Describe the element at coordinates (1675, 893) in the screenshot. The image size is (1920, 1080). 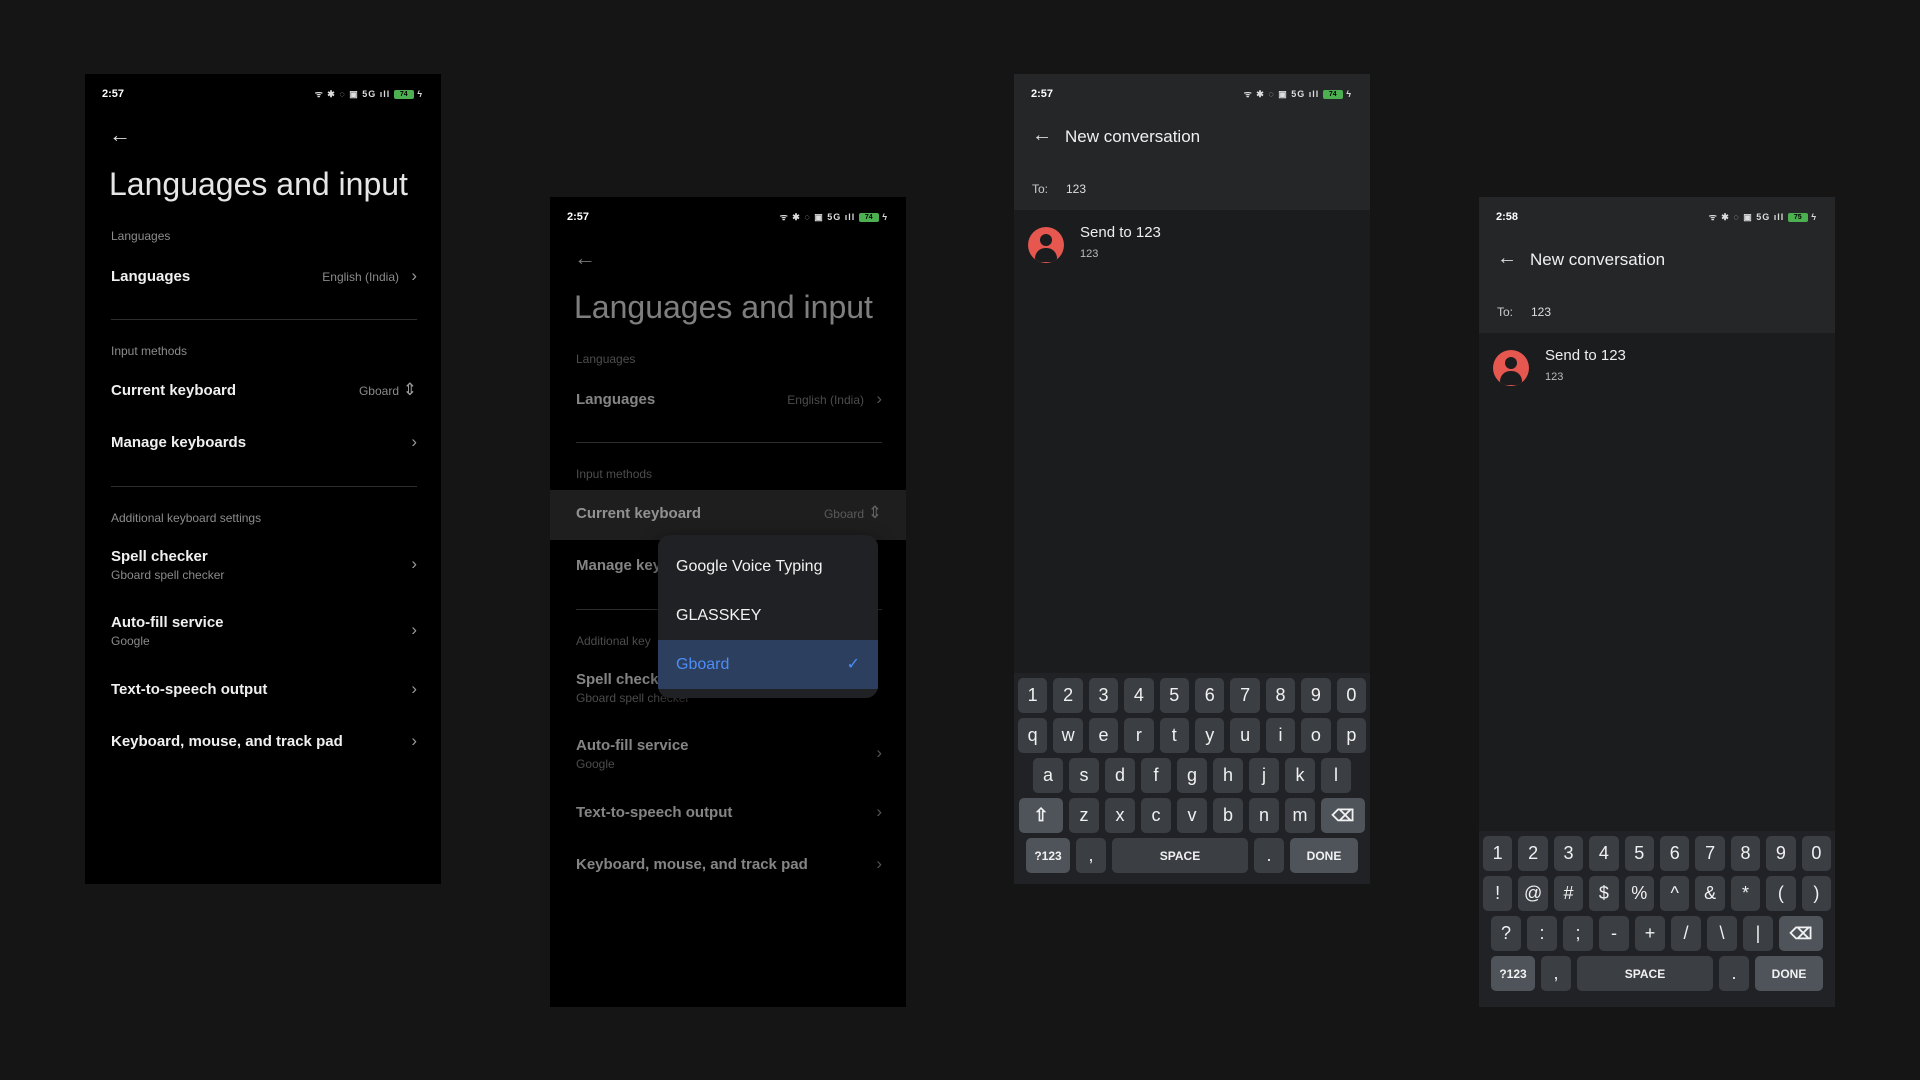
I see `key: ^` at that location.